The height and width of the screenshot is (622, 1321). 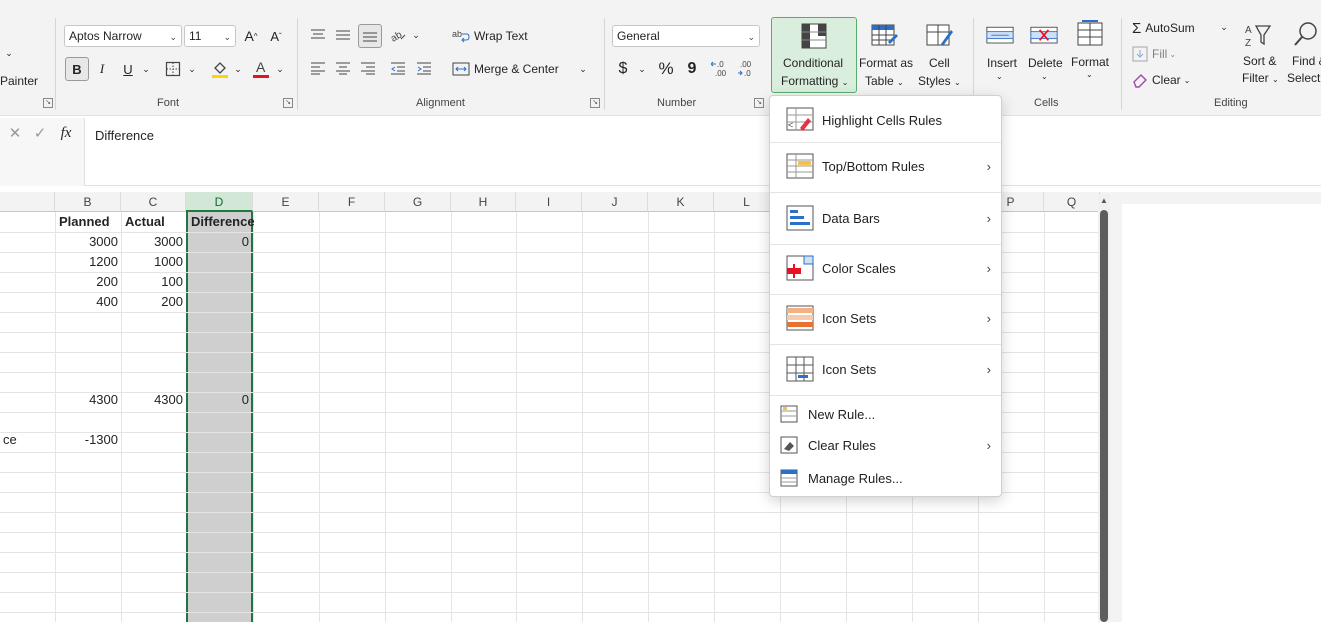 I want to click on clipboard-launcher-icon: ↘, so click(x=48, y=103).